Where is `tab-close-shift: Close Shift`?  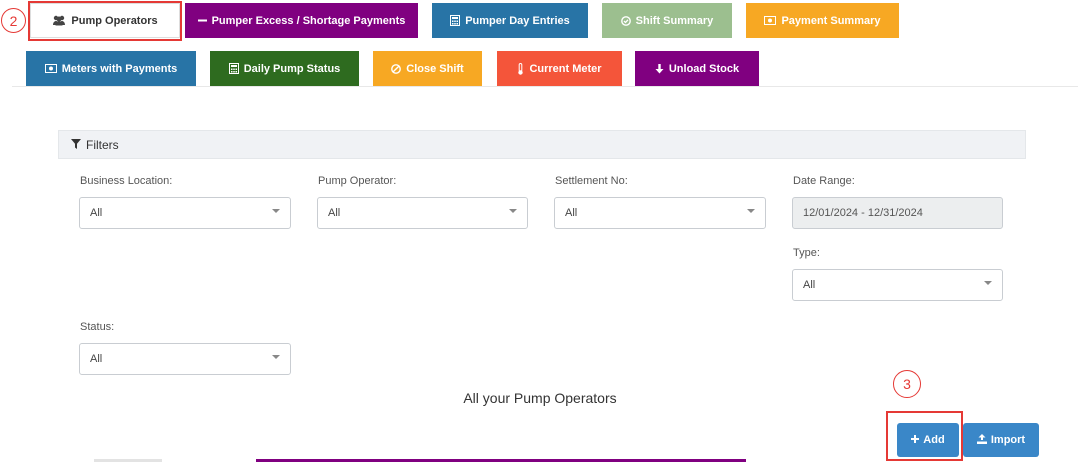 tab-close-shift: Close Shift is located at coordinates (427, 68).